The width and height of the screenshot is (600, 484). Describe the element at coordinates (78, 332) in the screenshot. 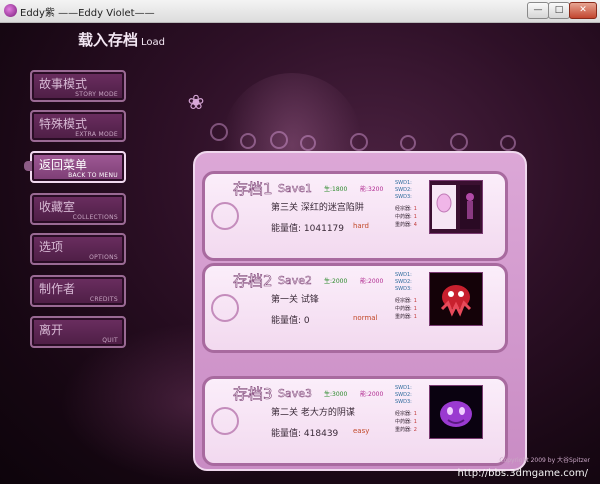

I see `quit-button: 离开 QUIT` at that location.